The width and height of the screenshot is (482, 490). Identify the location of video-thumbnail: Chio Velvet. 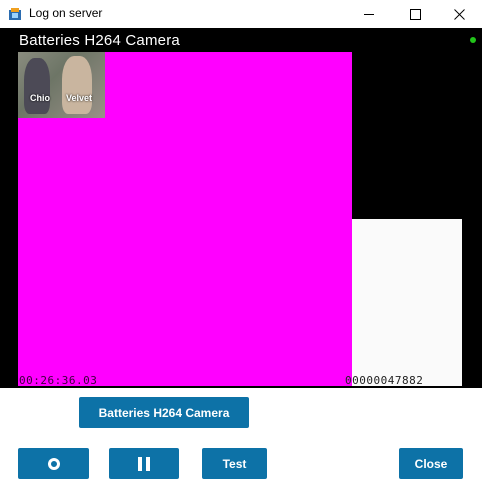
(61, 85).